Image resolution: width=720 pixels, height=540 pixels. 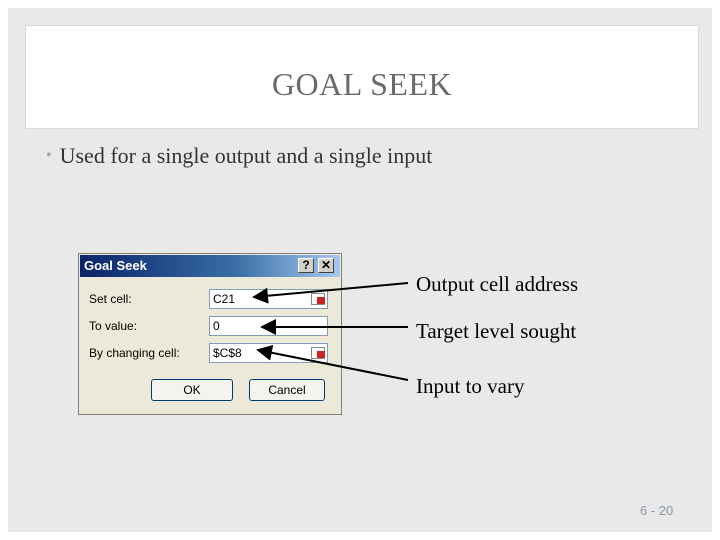 What do you see at coordinates (330, 293) in the screenshot?
I see `arrow-output-cell` at bounding box center [330, 293].